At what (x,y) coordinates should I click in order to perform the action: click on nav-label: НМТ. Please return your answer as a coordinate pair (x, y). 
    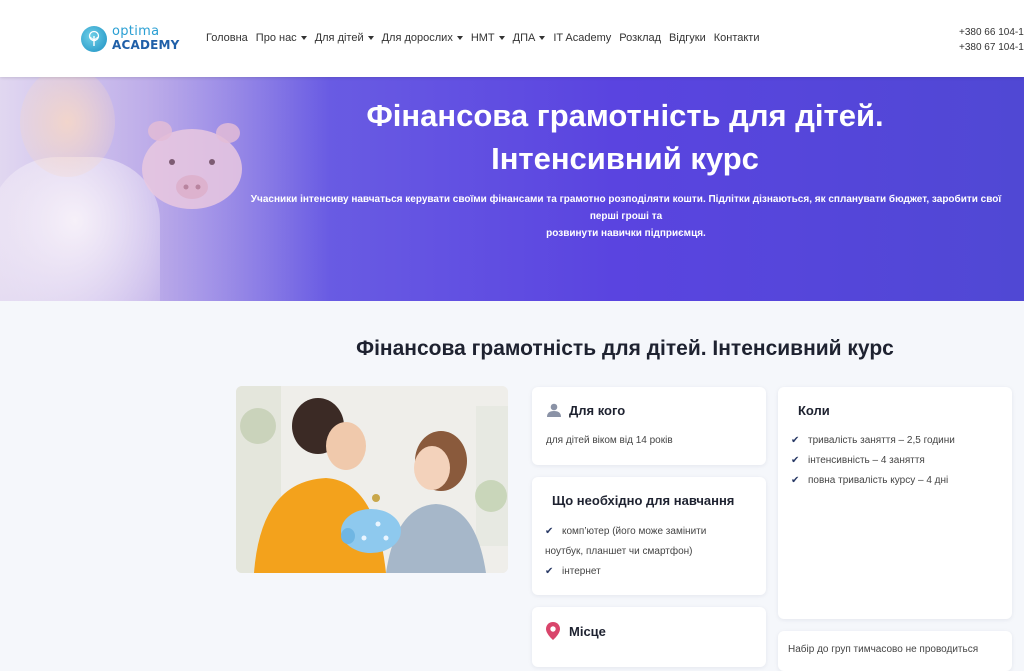
    Looking at the image, I should click on (482, 38).